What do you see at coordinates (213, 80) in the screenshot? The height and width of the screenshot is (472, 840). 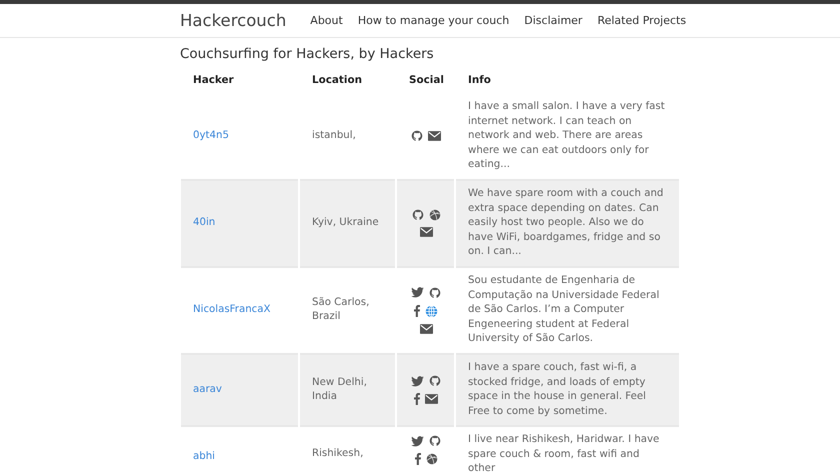 I see `column-header: Hacker` at bounding box center [213, 80].